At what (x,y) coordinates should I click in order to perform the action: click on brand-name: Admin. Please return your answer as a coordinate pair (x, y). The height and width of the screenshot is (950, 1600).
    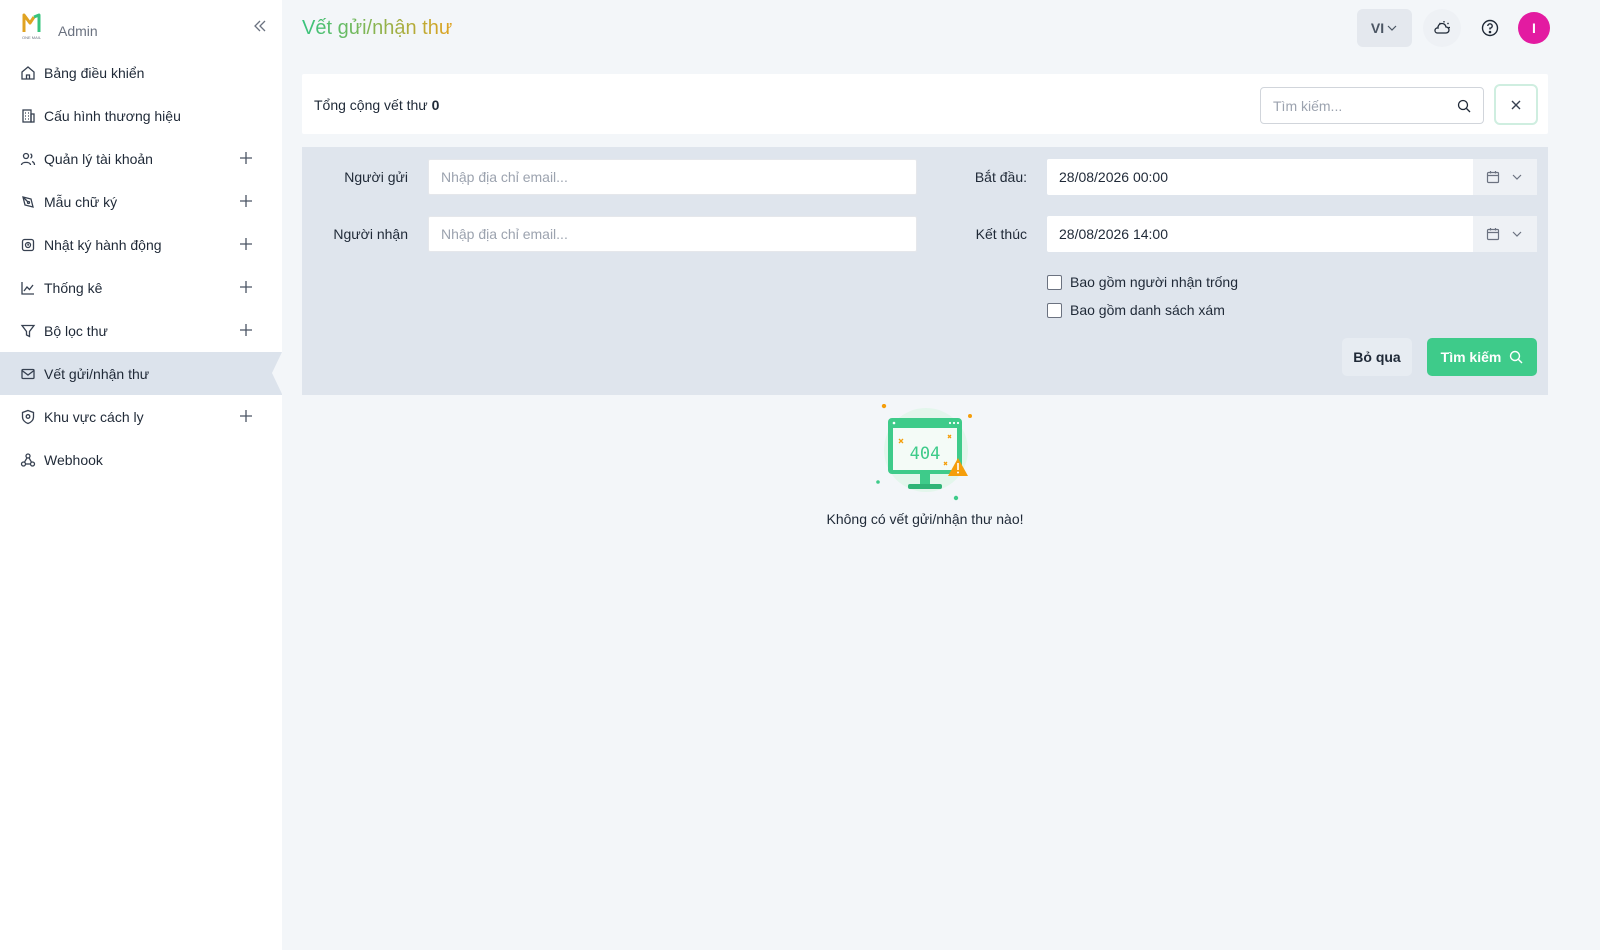
    Looking at the image, I should click on (78, 31).